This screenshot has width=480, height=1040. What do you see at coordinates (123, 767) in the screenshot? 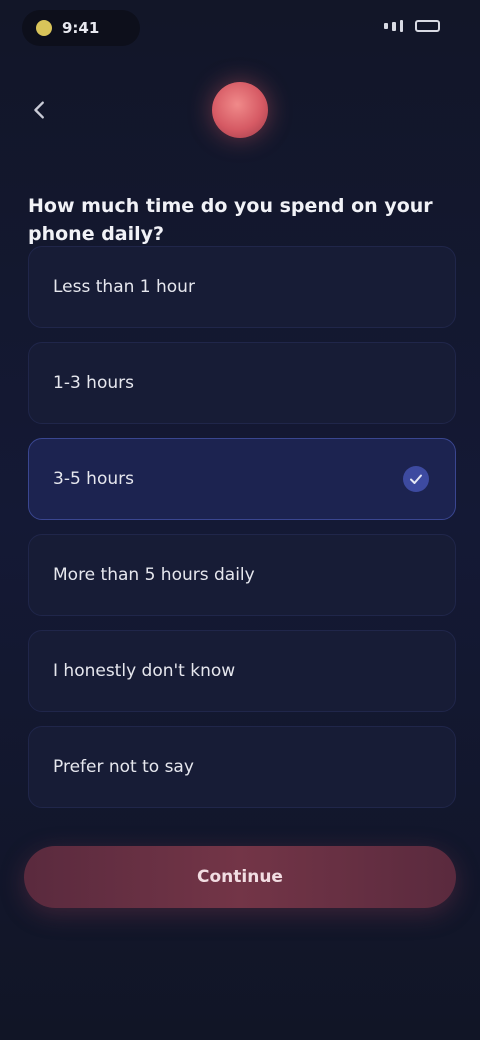
I see `option-label: Prefer not to say` at bounding box center [123, 767].